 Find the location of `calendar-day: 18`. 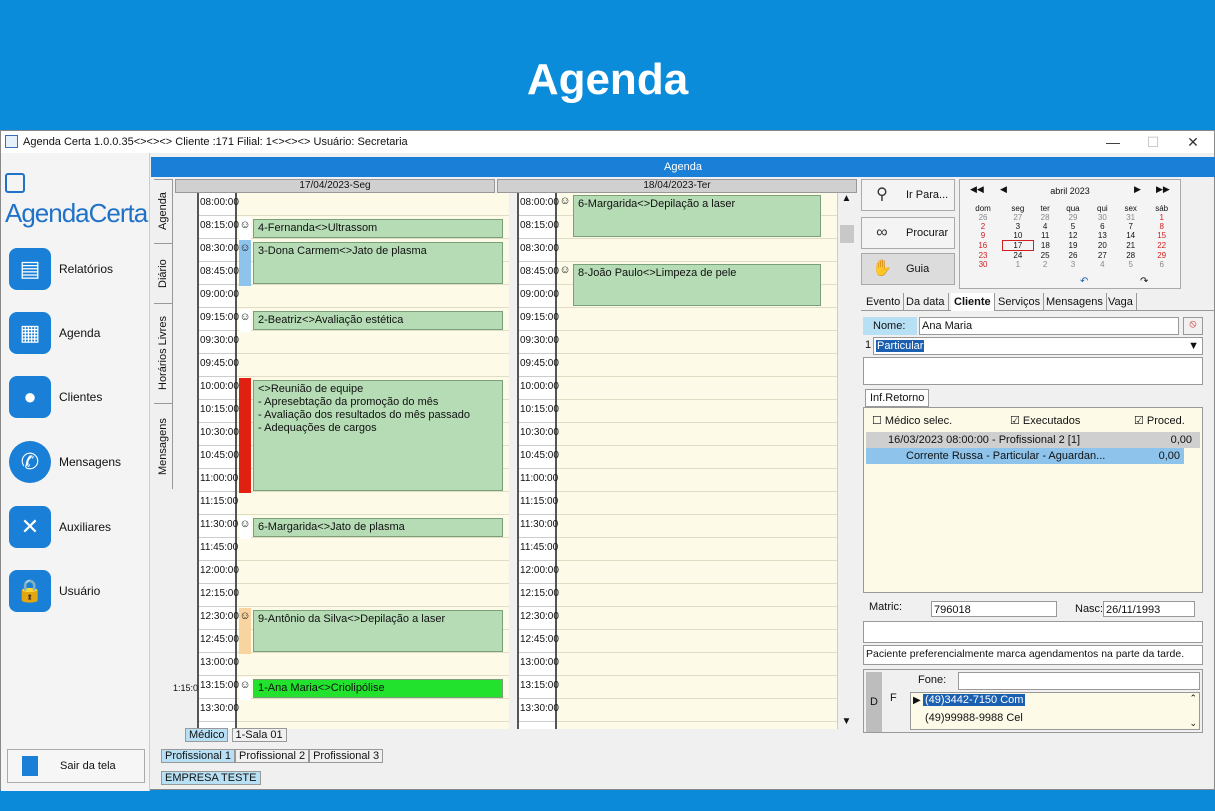

calendar-day: 18 is located at coordinates (1045, 246).